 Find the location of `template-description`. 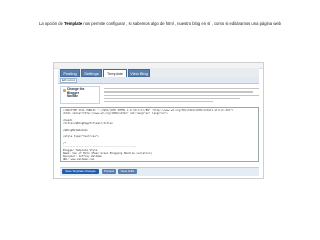

template-description is located at coordinates (181, 95).